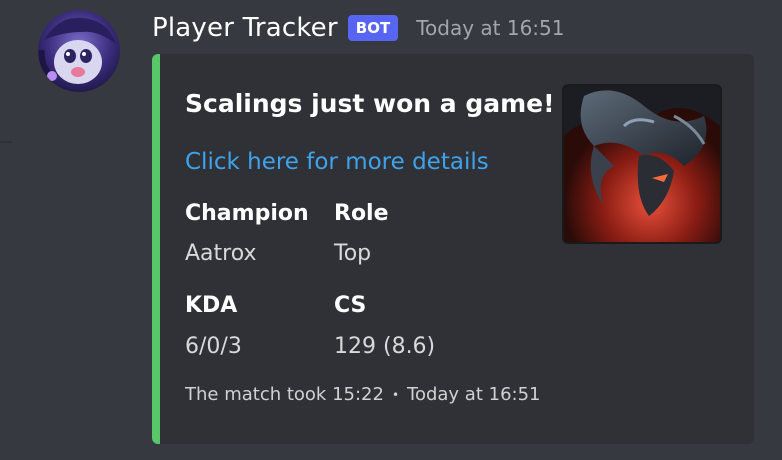 Image resolution: width=782 pixels, height=460 pixels. What do you see at coordinates (245, 28) in the screenshot?
I see `author-name: Player Tracker` at bounding box center [245, 28].